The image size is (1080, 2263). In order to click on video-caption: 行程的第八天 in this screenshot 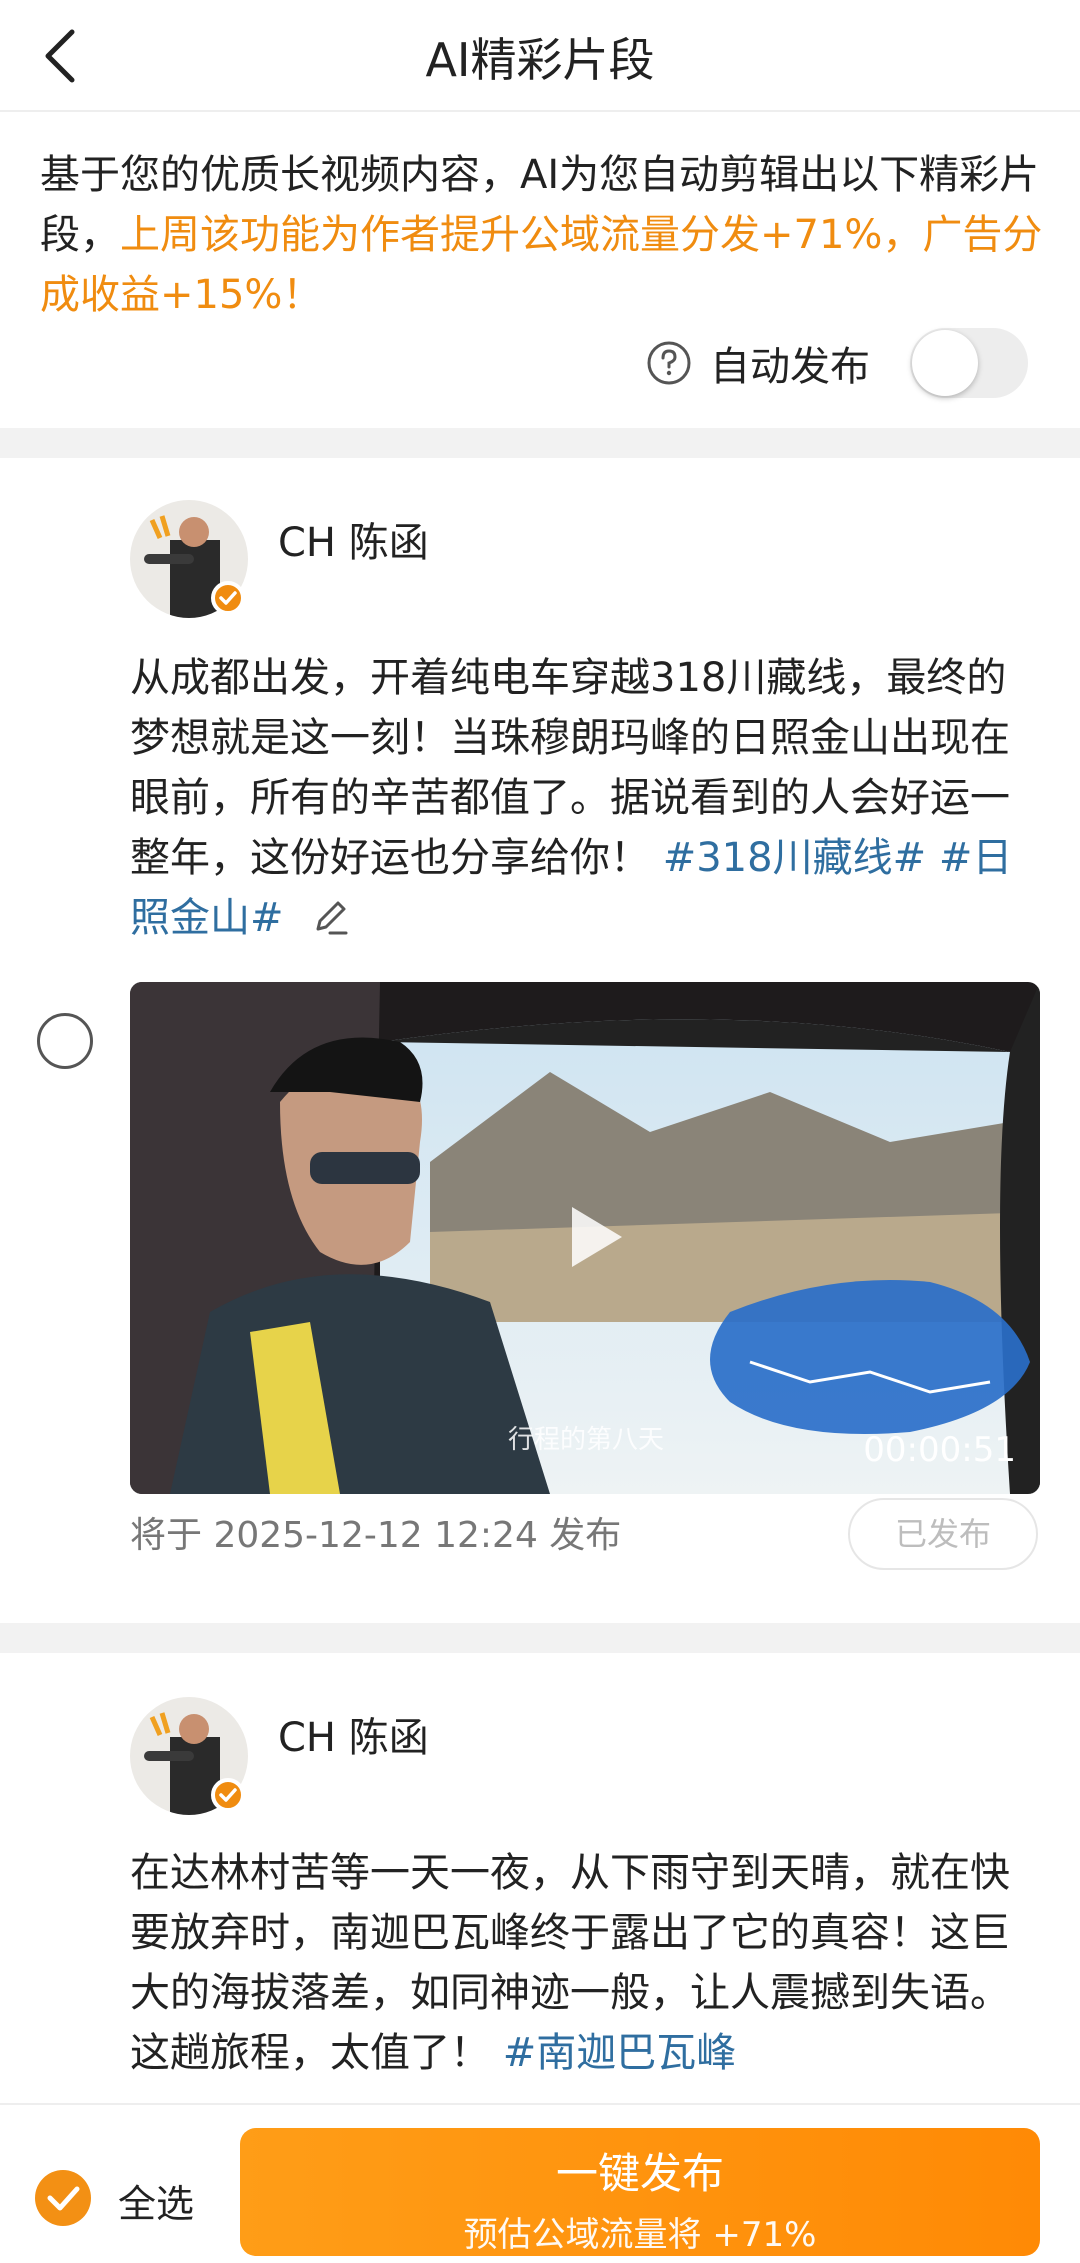, I will do `click(586, 1440)`.